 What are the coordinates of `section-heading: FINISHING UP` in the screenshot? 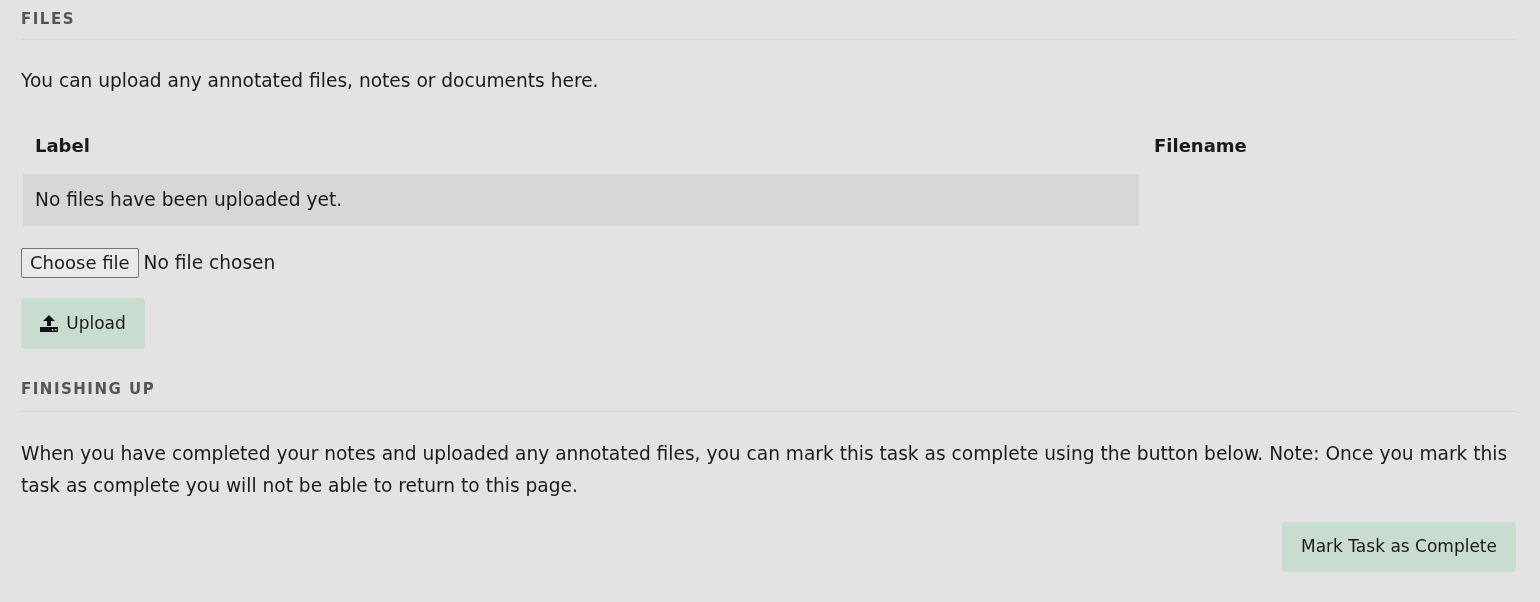 It's located at (88, 389).